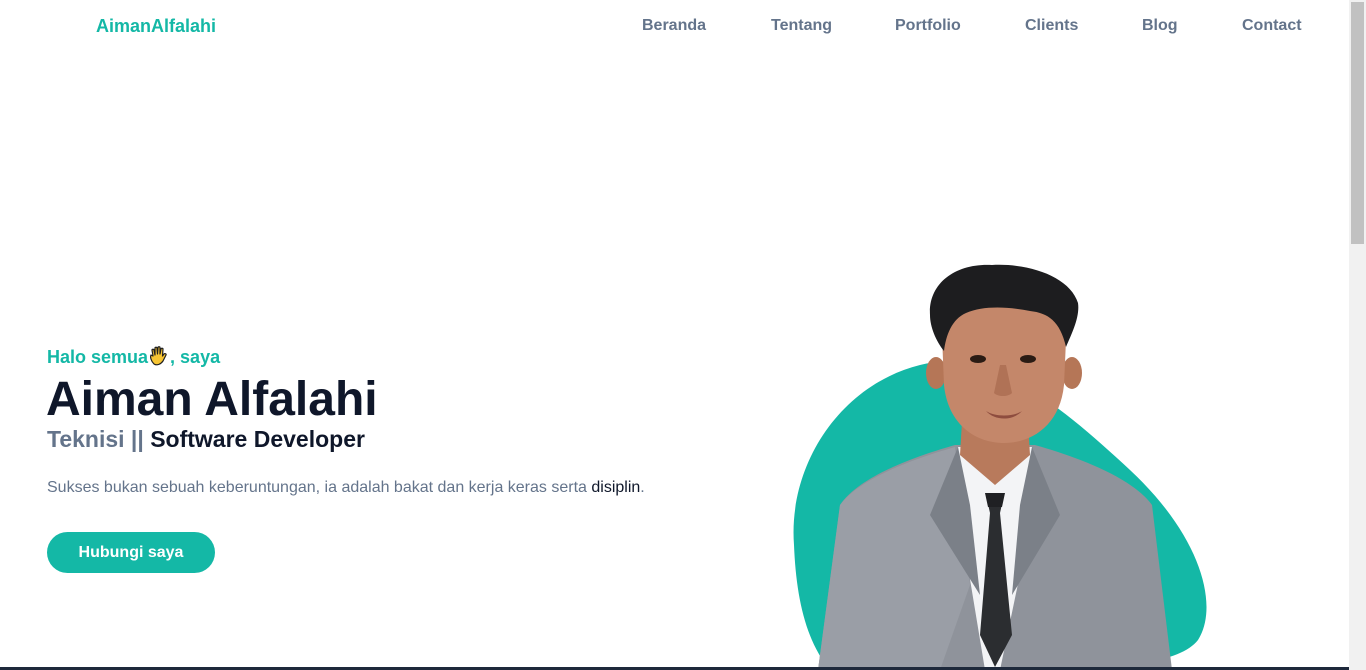 The width and height of the screenshot is (1366, 670). Describe the element at coordinates (95, 439) in the screenshot. I see `role-prefix: Teknisi ||` at that location.